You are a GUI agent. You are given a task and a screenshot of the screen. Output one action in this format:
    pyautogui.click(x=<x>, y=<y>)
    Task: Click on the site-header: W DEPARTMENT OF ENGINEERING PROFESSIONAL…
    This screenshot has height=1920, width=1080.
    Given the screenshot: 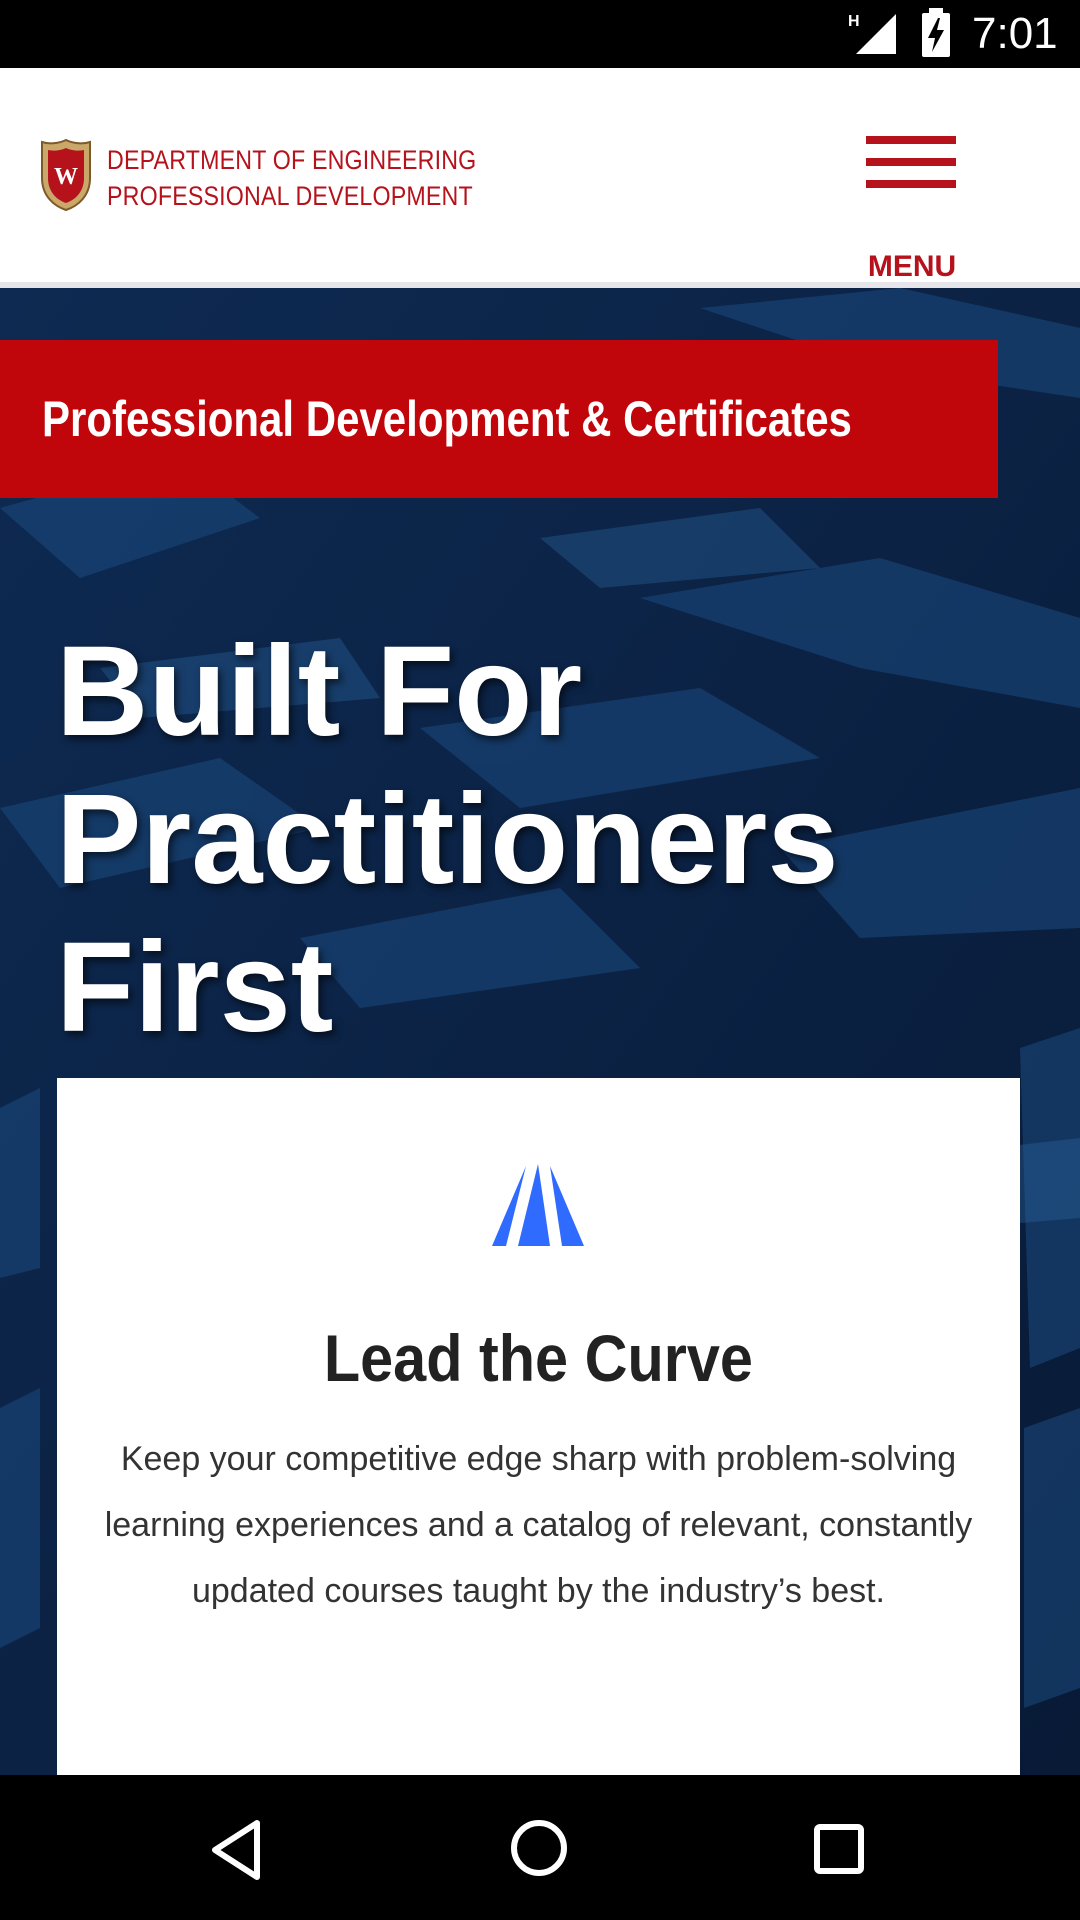 What is the action you would take?
    pyautogui.click(x=540, y=178)
    